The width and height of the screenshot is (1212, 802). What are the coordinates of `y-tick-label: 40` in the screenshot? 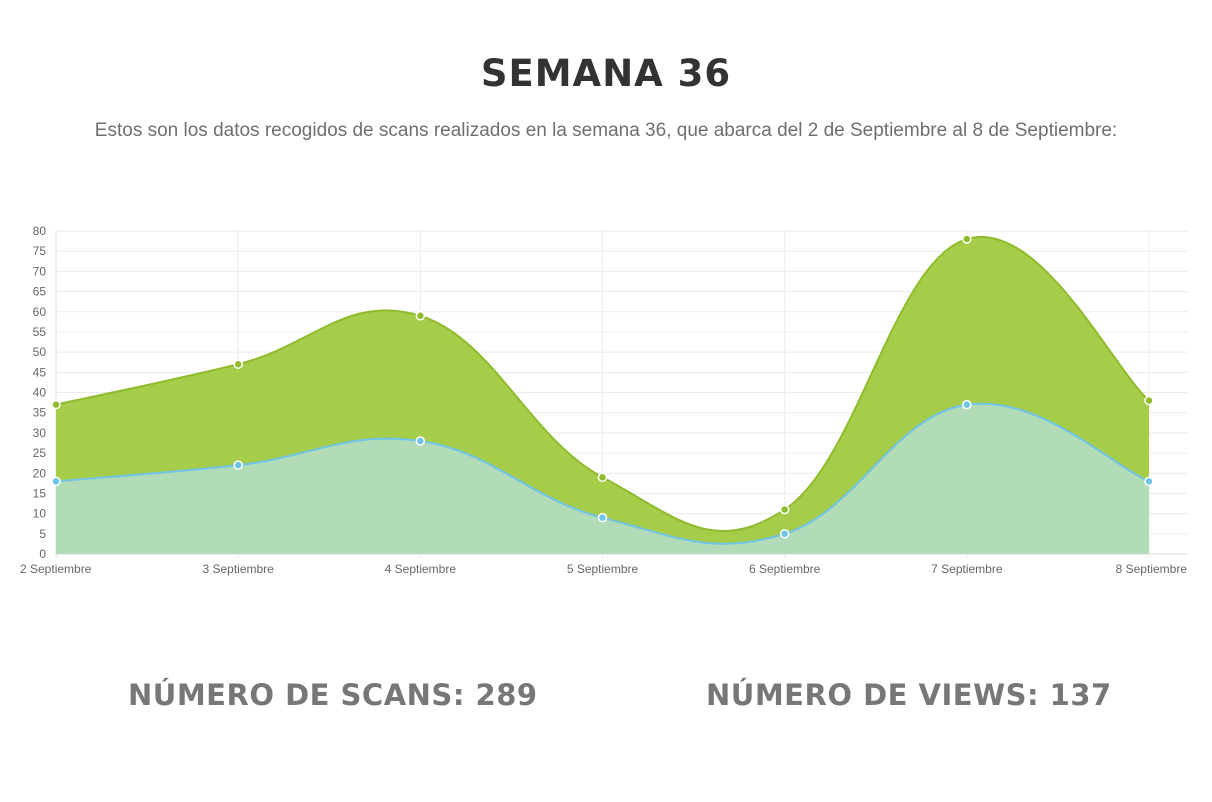 It's located at (40, 393).